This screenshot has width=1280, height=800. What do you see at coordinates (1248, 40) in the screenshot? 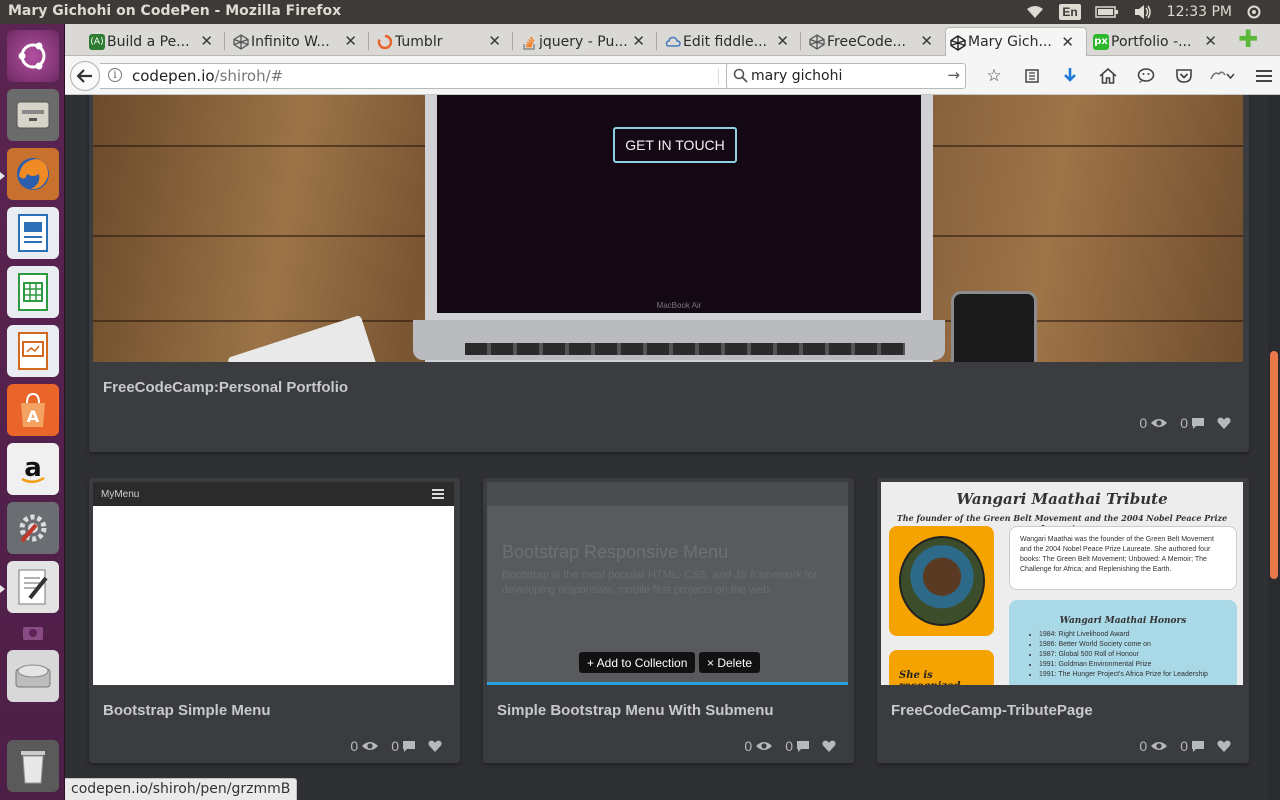
I see `new-tab-plus-icon: ✚` at bounding box center [1248, 40].